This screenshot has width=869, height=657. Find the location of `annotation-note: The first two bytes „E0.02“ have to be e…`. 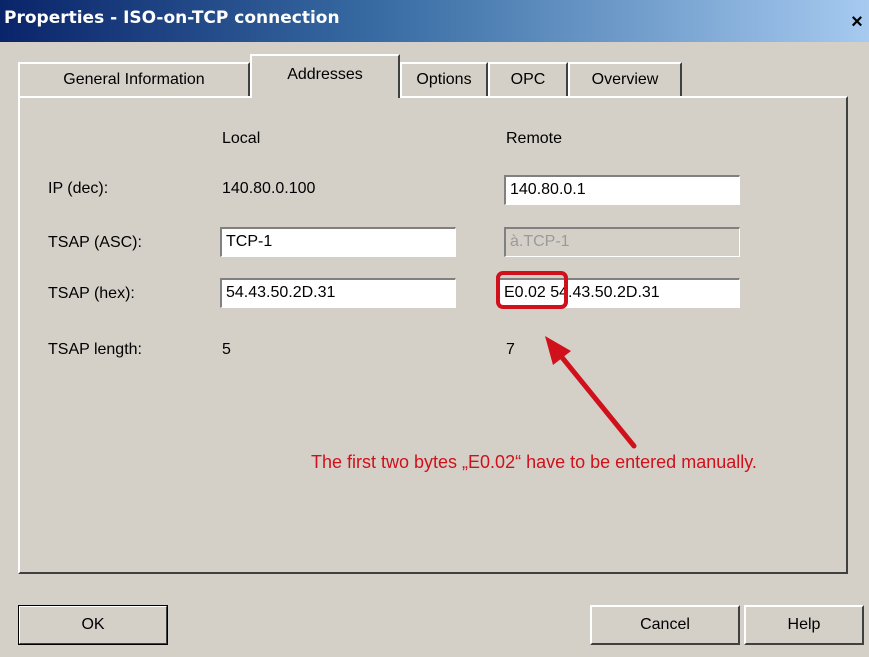

annotation-note: The first two bytes „E0.02“ have to be e… is located at coordinates (534, 462).